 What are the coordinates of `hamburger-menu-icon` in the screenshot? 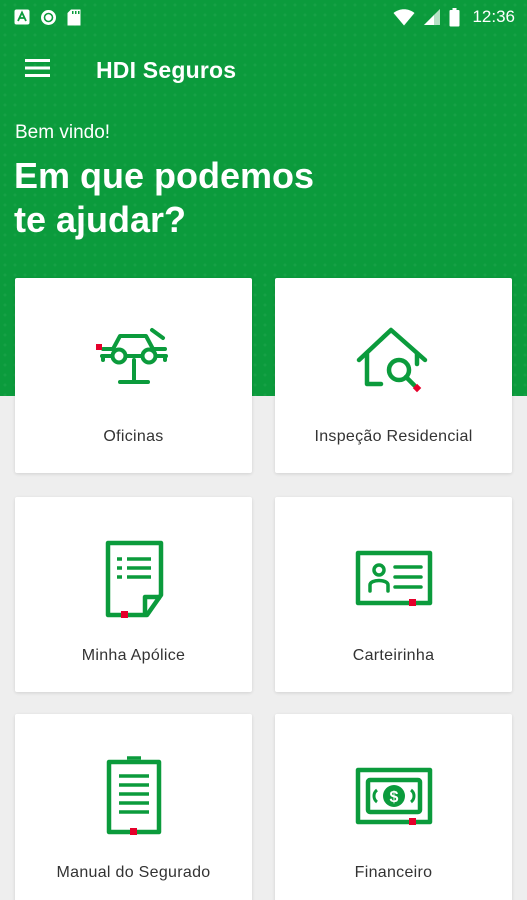 It's located at (38, 70).